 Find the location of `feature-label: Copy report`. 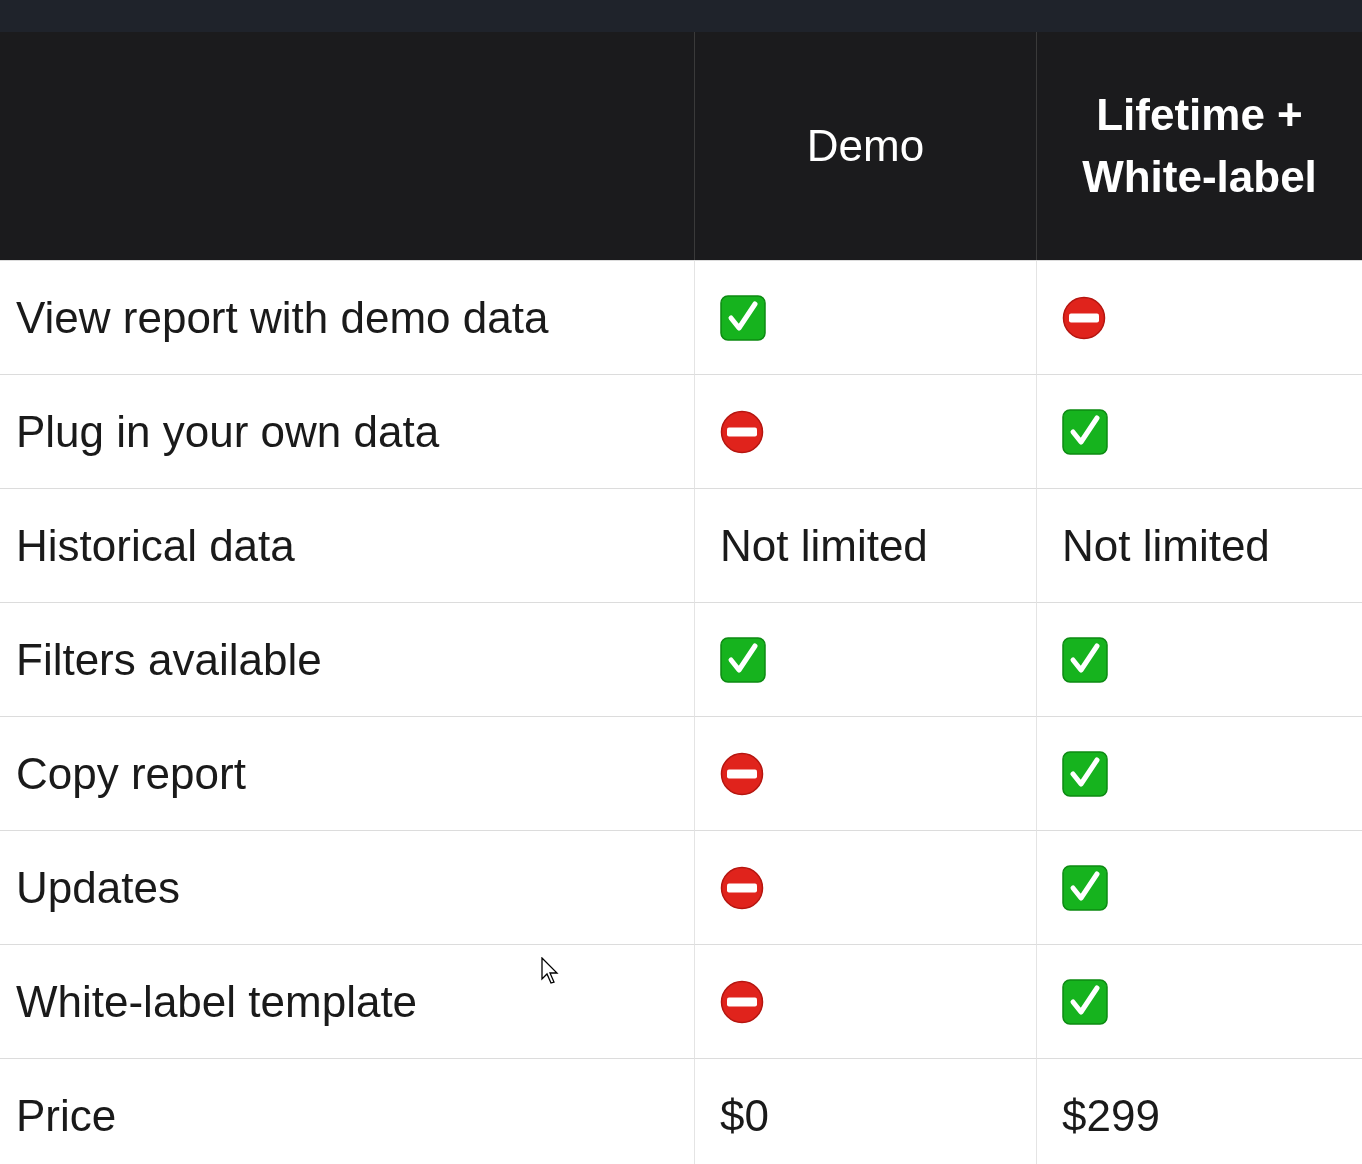

feature-label: Copy report is located at coordinates (131, 773).